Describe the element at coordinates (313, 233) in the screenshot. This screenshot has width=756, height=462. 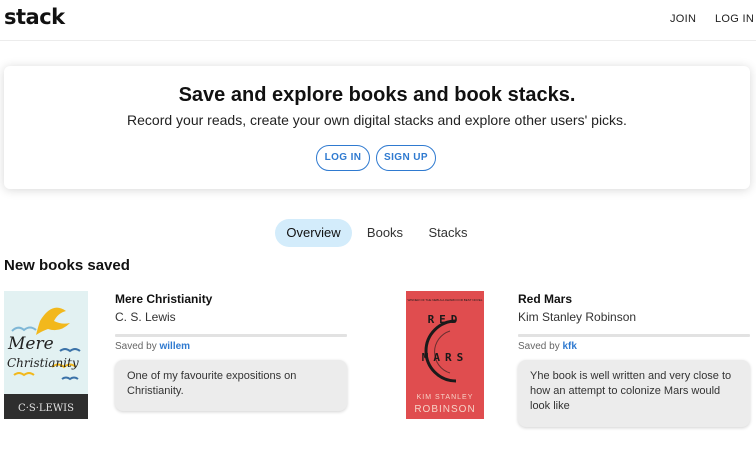
I see `tab-overview: Overview` at that location.